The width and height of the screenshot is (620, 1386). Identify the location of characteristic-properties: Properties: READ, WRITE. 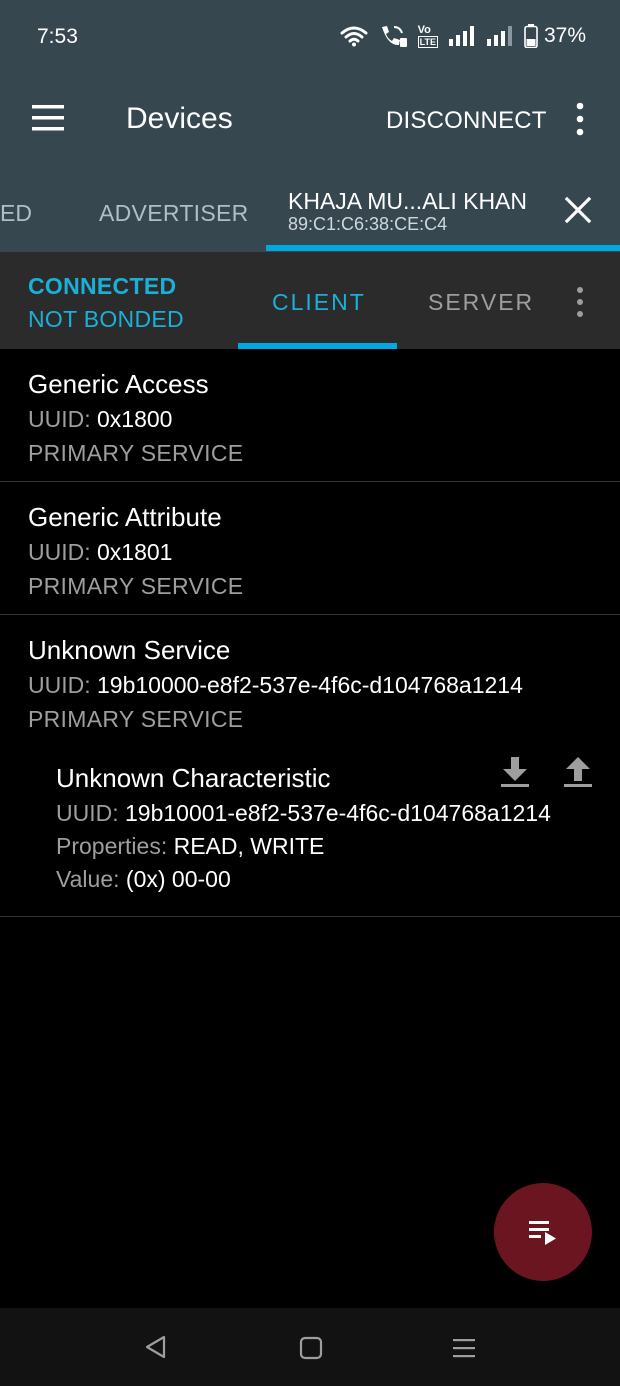
(190, 846).